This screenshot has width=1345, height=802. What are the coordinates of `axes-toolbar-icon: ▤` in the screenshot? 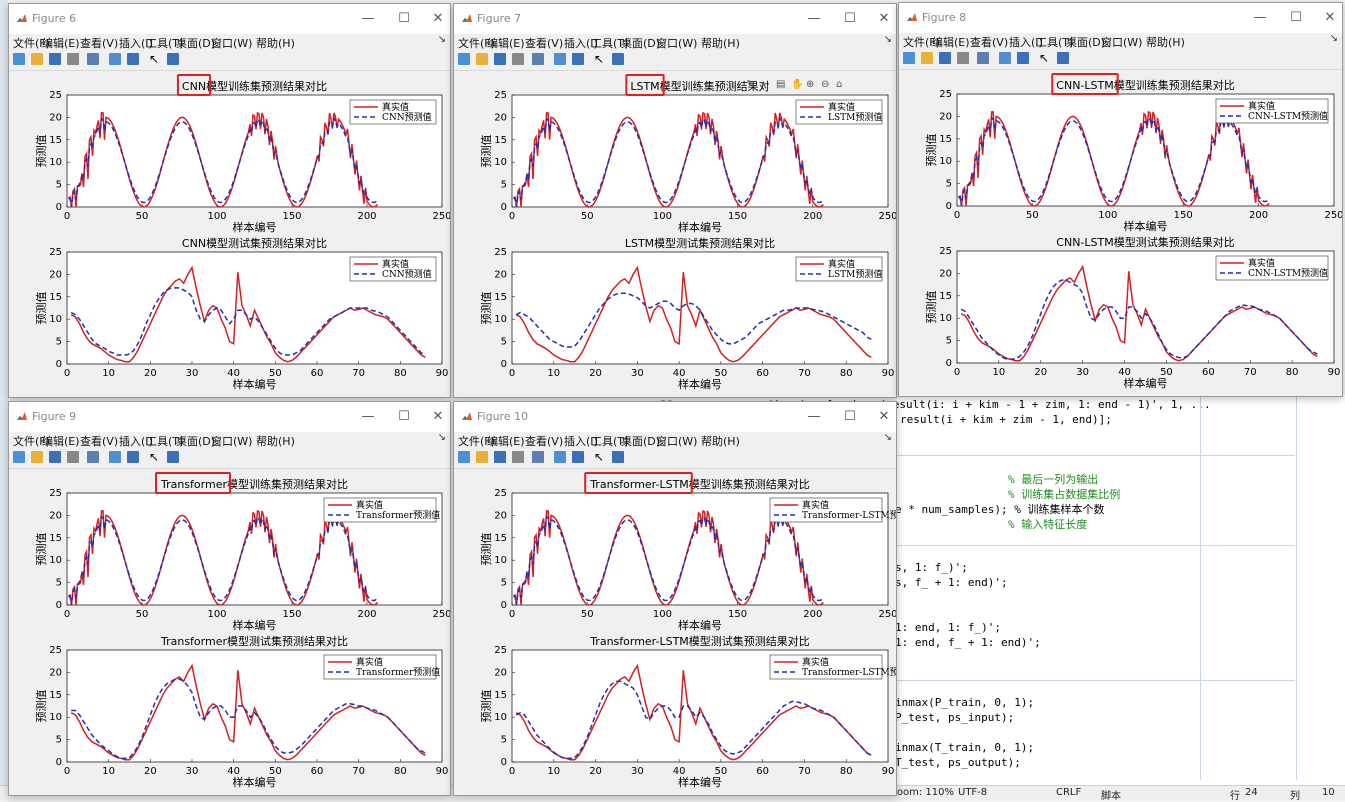 It's located at (780, 84).